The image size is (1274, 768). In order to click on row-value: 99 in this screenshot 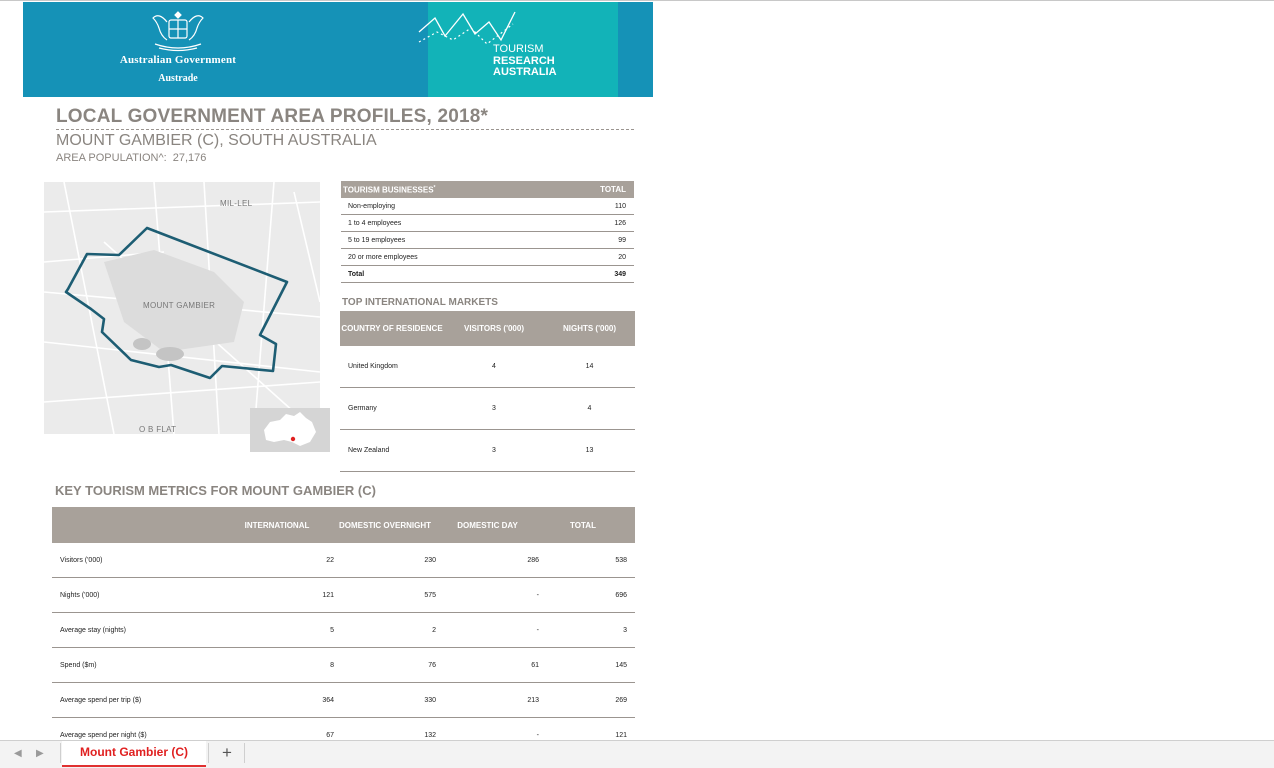, I will do `click(622, 240)`.